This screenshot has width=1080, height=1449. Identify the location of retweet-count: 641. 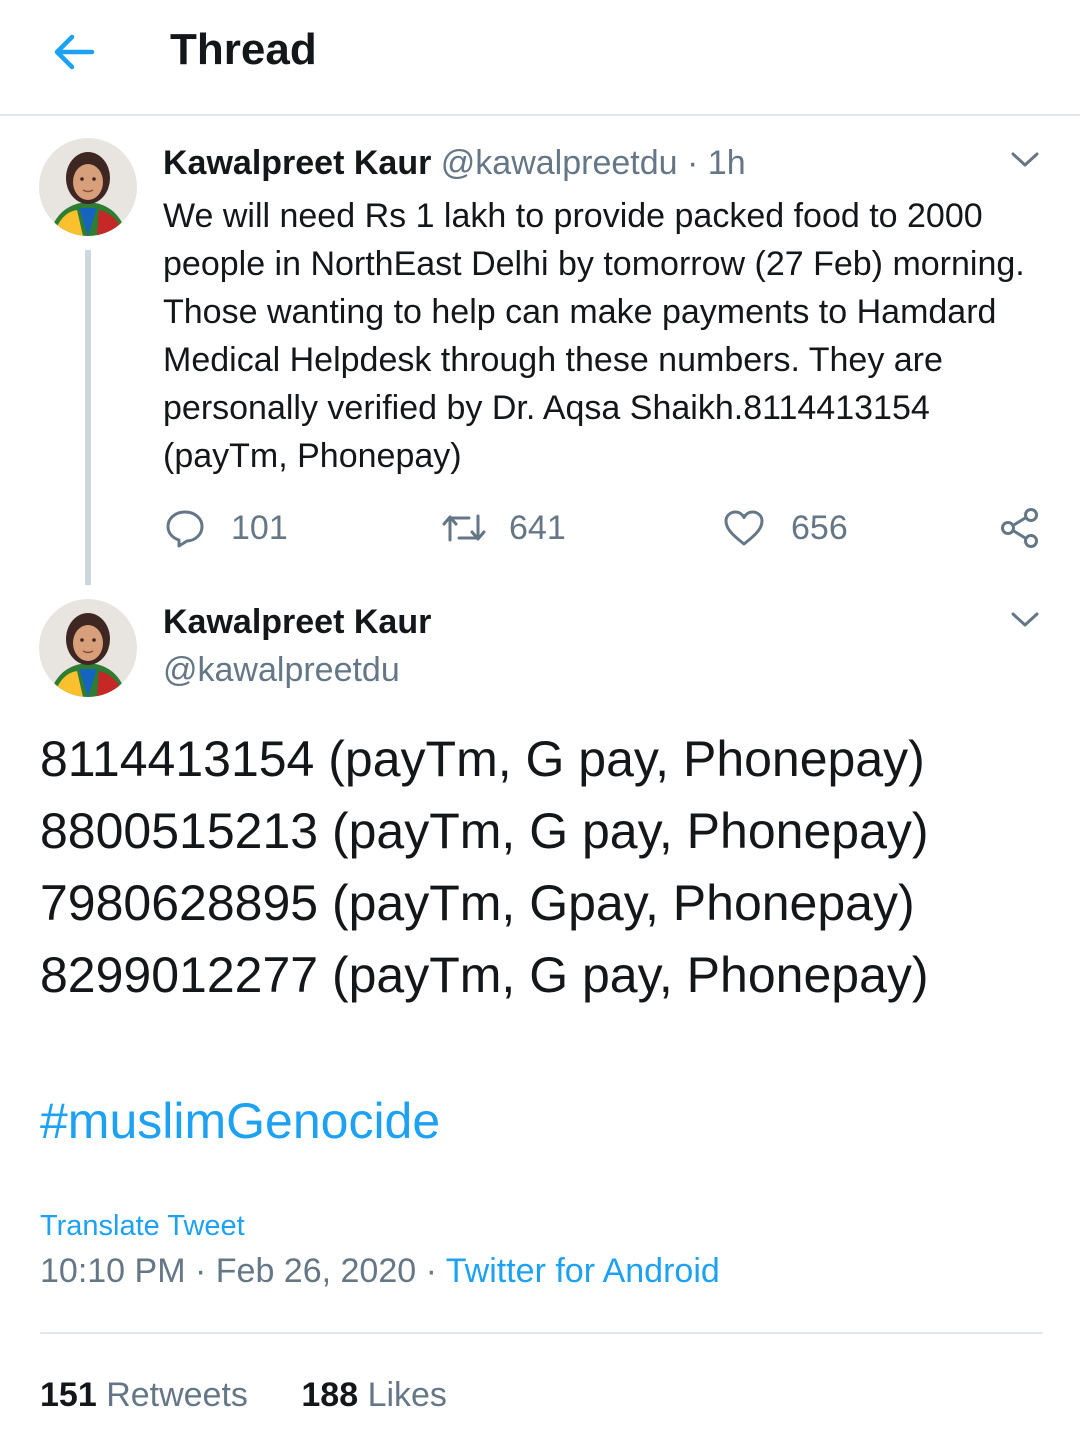
(537, 527).